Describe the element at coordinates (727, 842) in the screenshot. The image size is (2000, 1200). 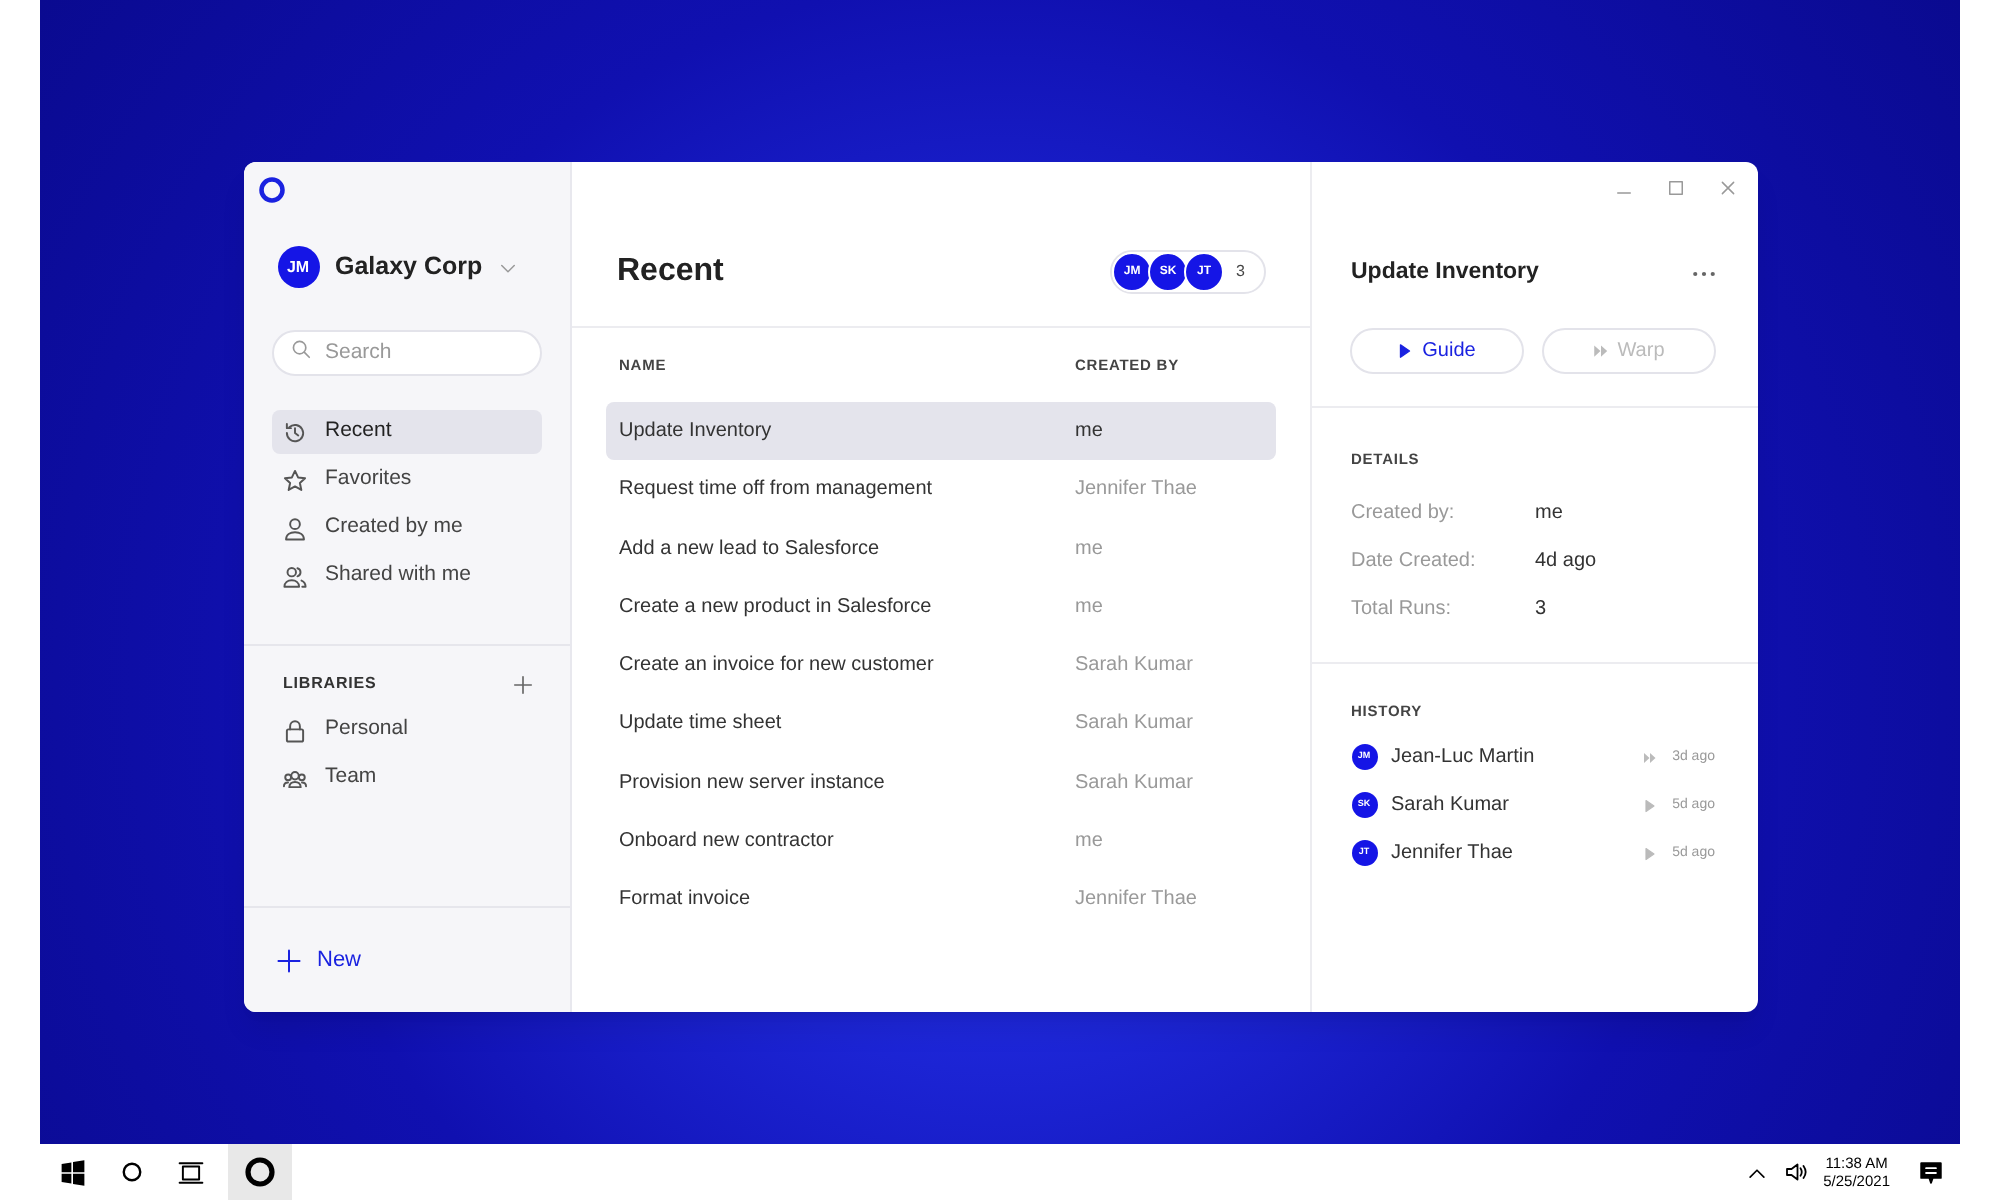
I see `table-cell-text: Onboard new contractor` at that location.